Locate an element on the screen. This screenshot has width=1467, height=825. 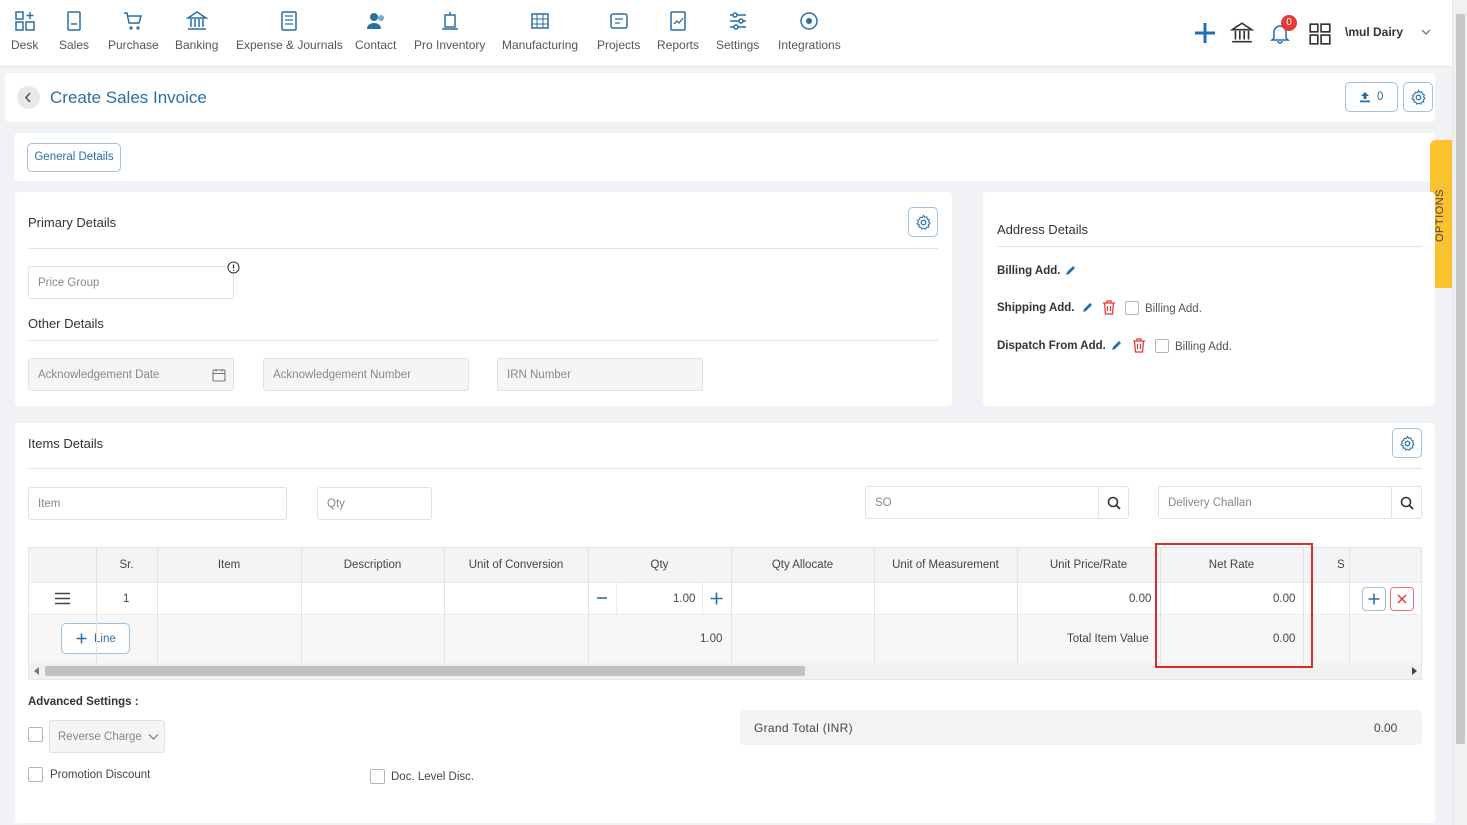
address-details-title: Address Details is located at coordinates (1043, 229).